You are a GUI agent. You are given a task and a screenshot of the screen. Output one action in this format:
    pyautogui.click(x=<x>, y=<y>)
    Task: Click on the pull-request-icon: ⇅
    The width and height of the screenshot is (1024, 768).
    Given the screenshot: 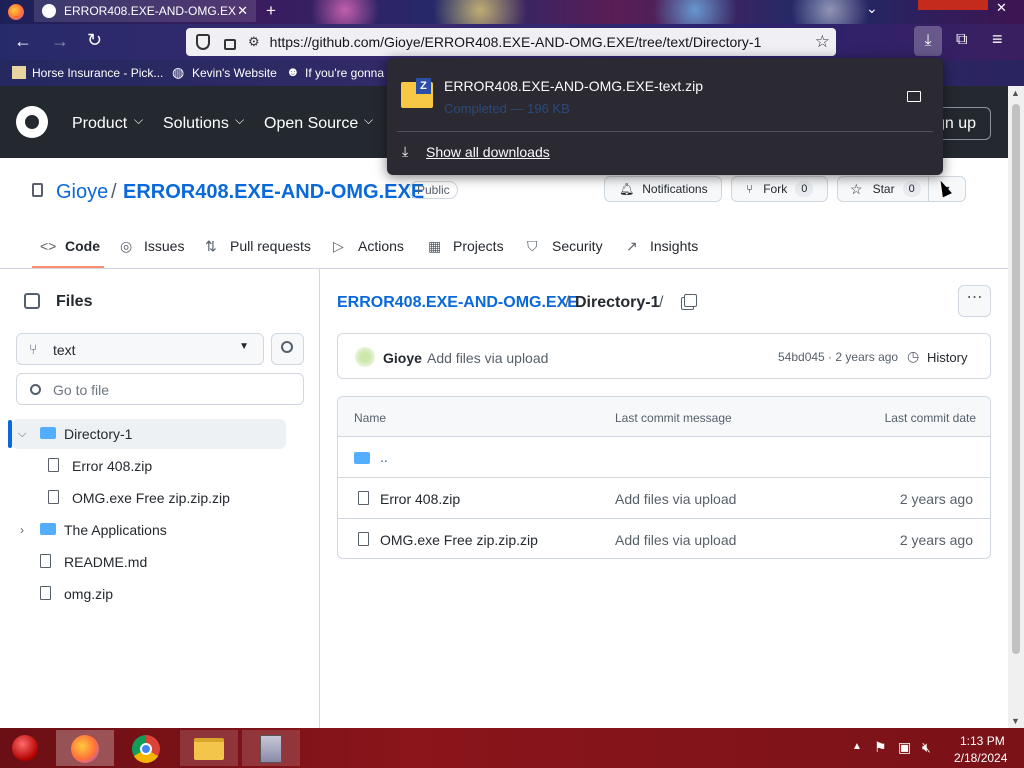 What is the action you would take?
    pyautogui.click(x=211, y=246)
    